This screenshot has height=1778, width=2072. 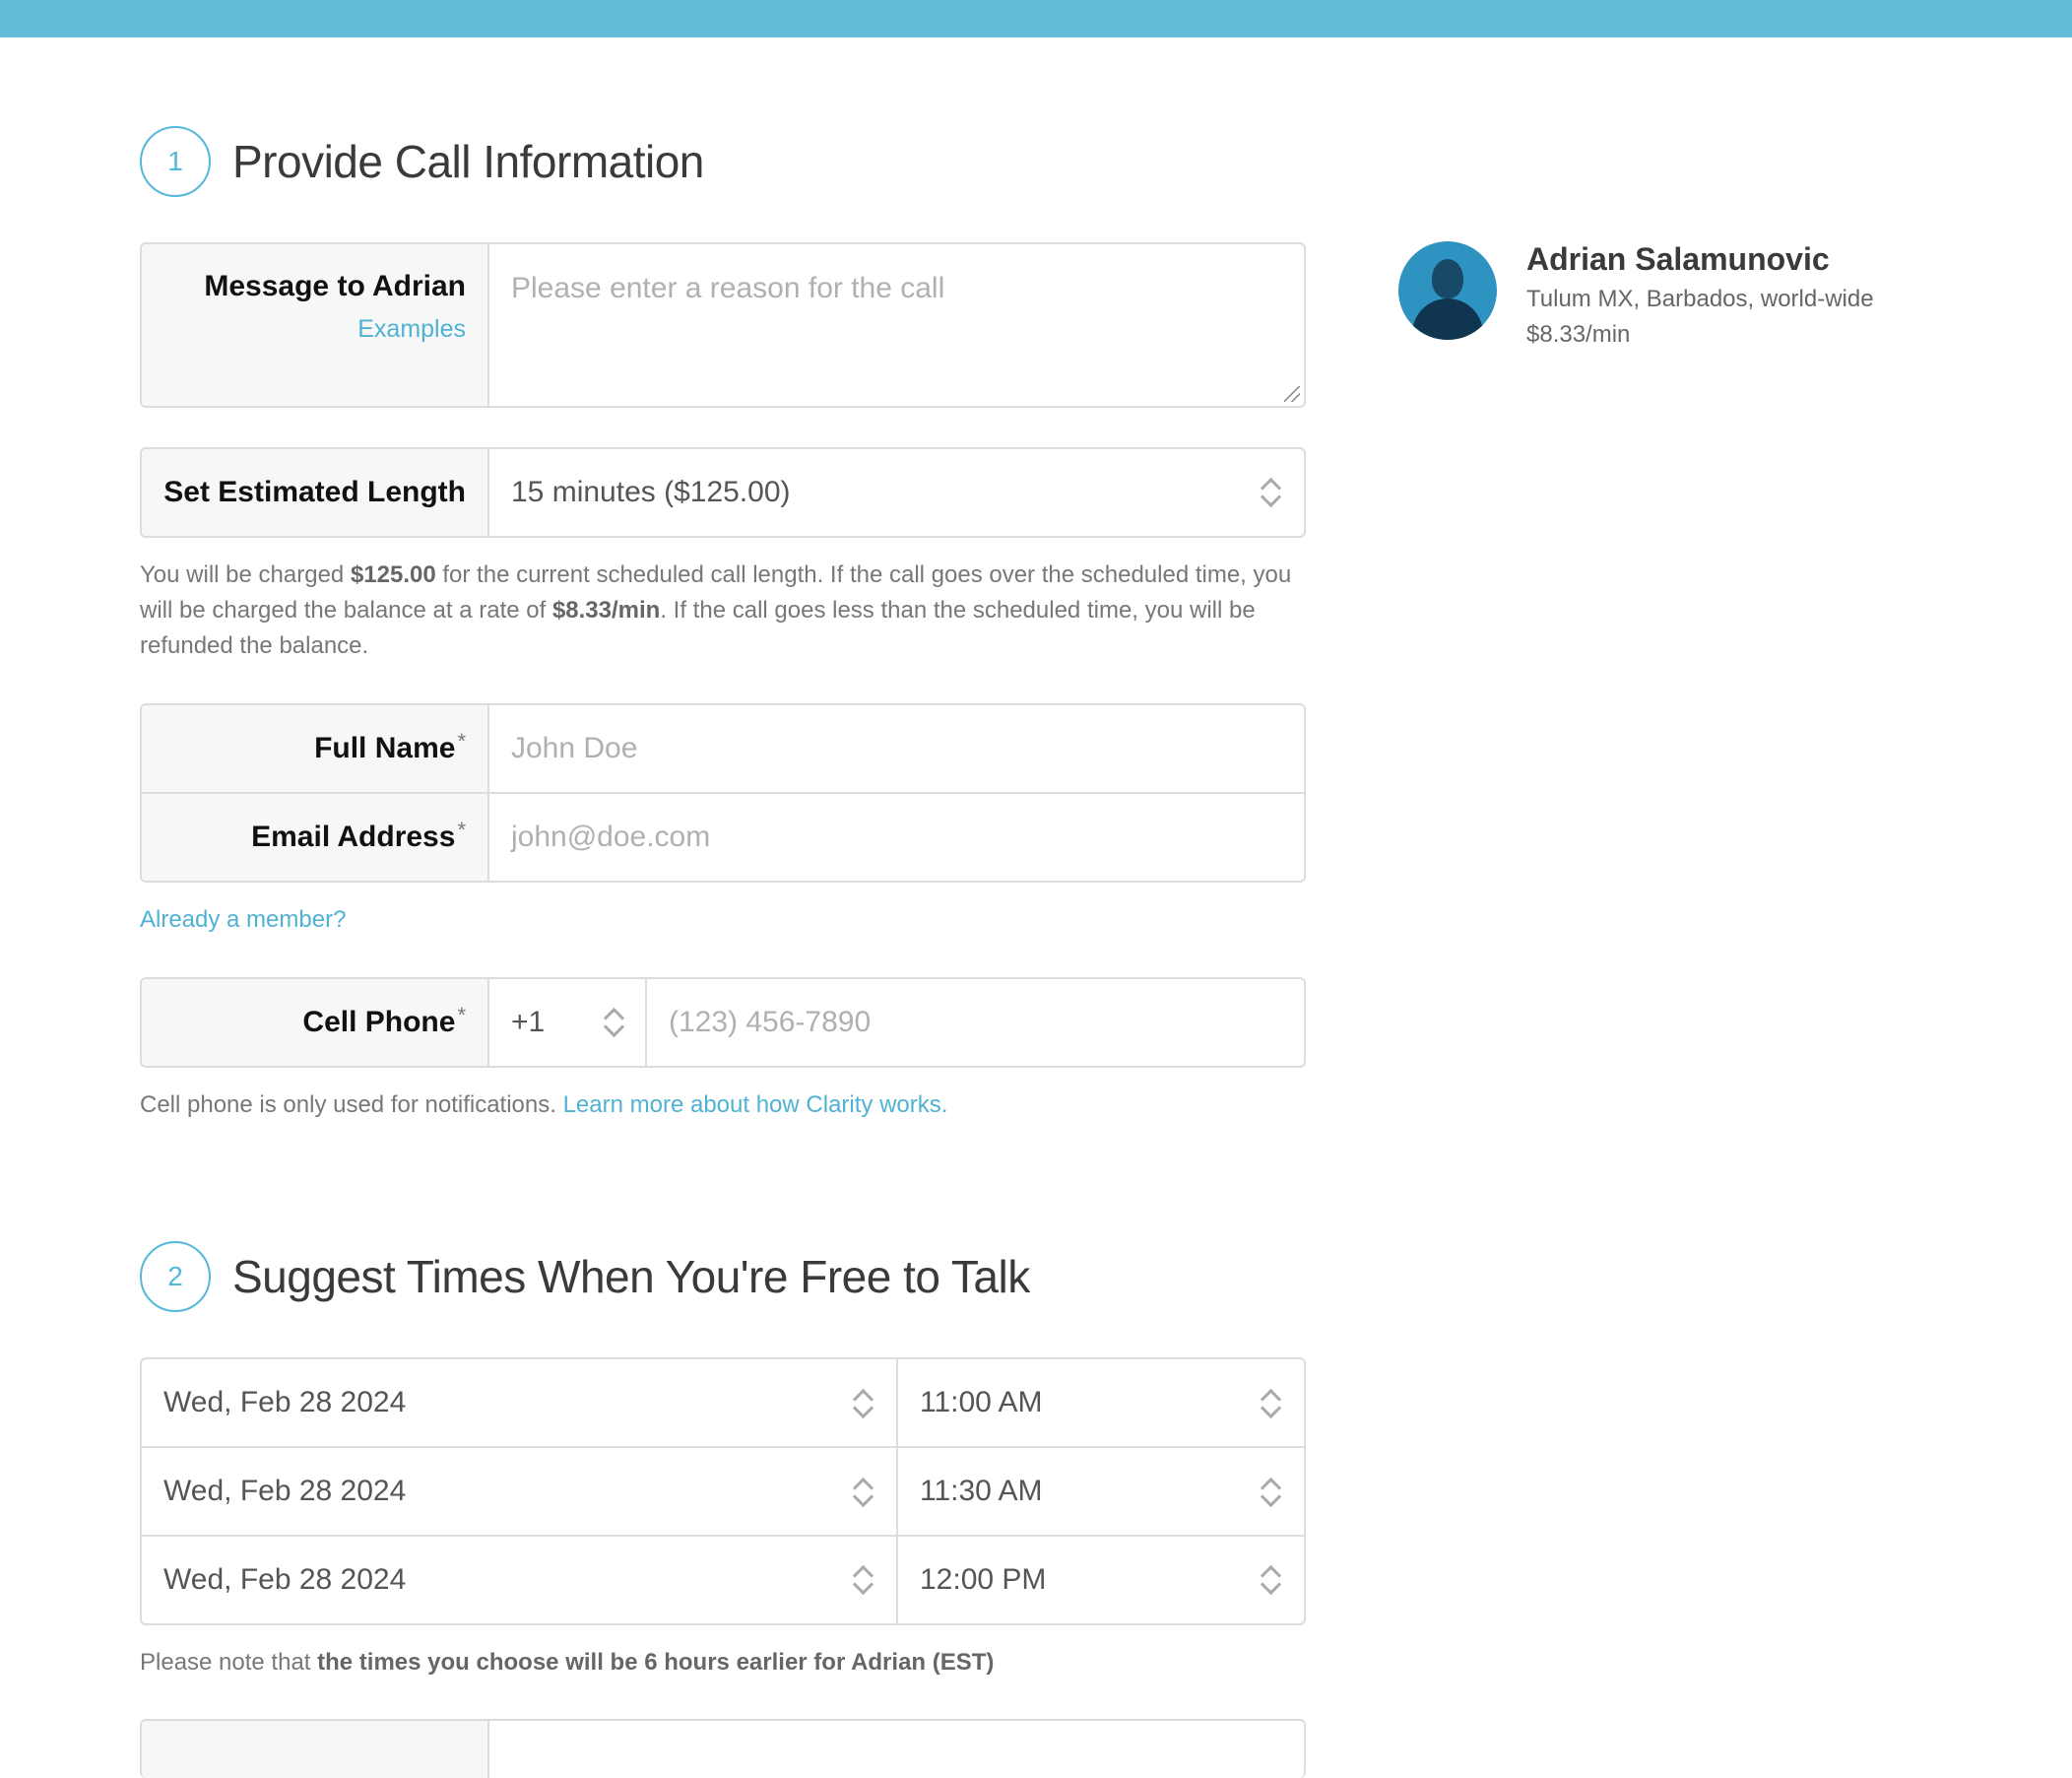 What do you see at coordinates (1101, 1491) in the screenshot?
I see `time-select: 11:30 AM` at bounding box center [1101, 1491].